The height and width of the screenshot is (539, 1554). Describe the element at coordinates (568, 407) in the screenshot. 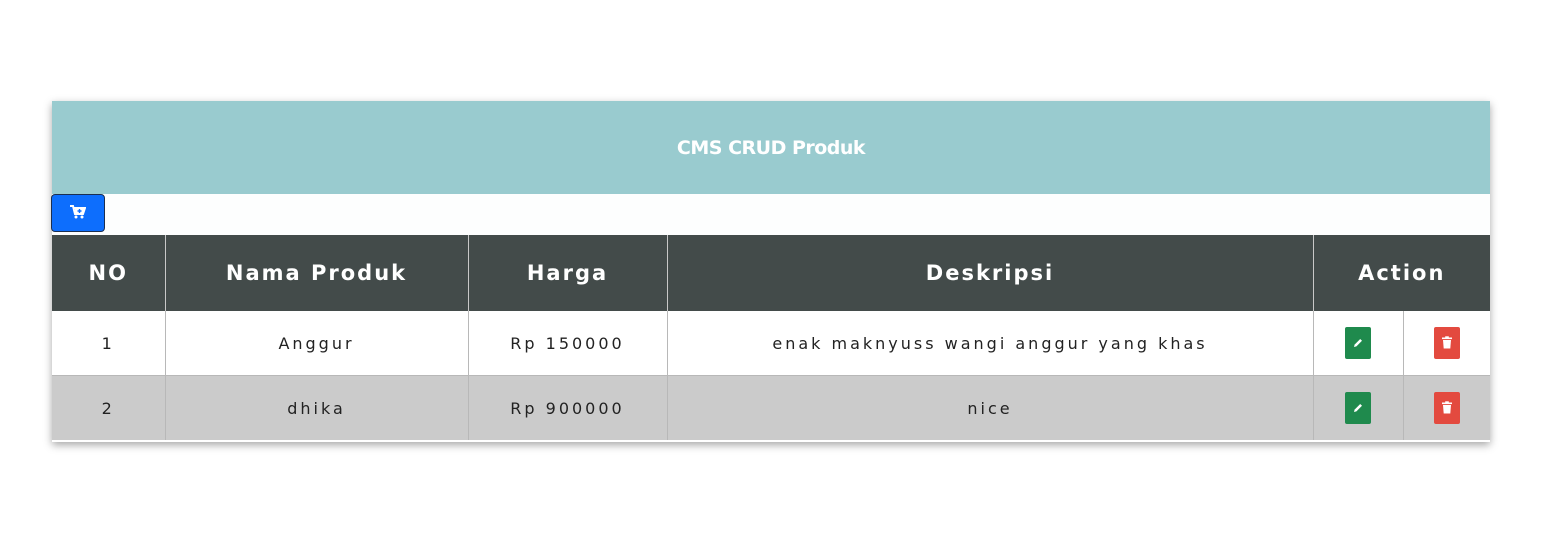

I see `cell-harga: Rp 900000` at that location.